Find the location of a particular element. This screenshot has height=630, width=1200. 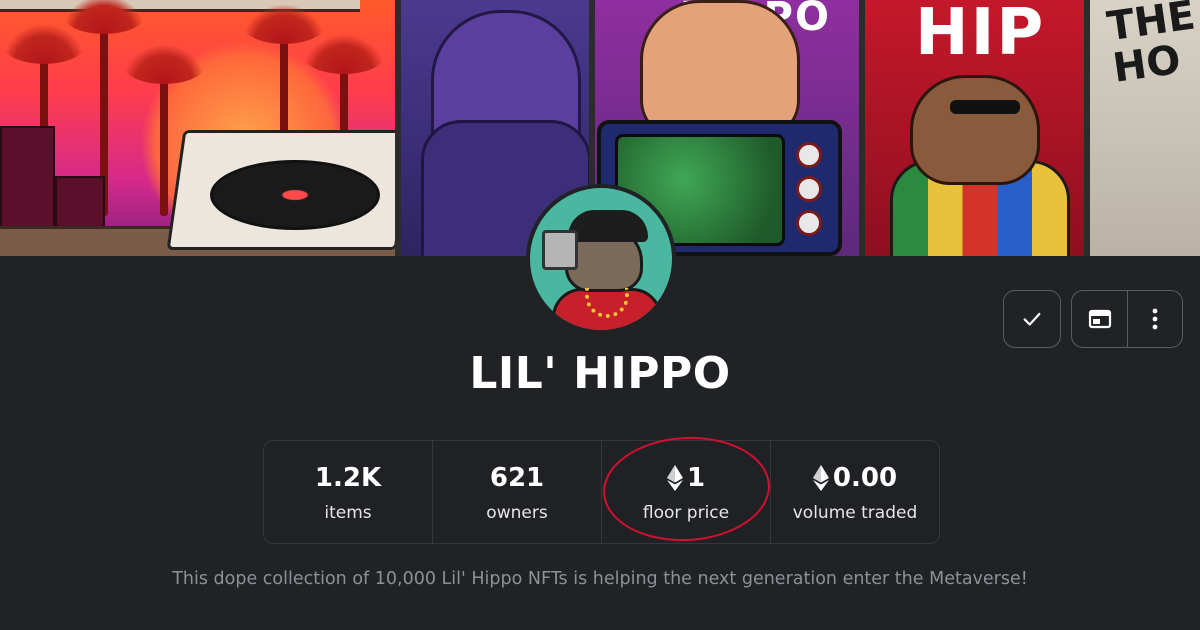

stat-items: 1.2K items is located at coordinates (348, 492).